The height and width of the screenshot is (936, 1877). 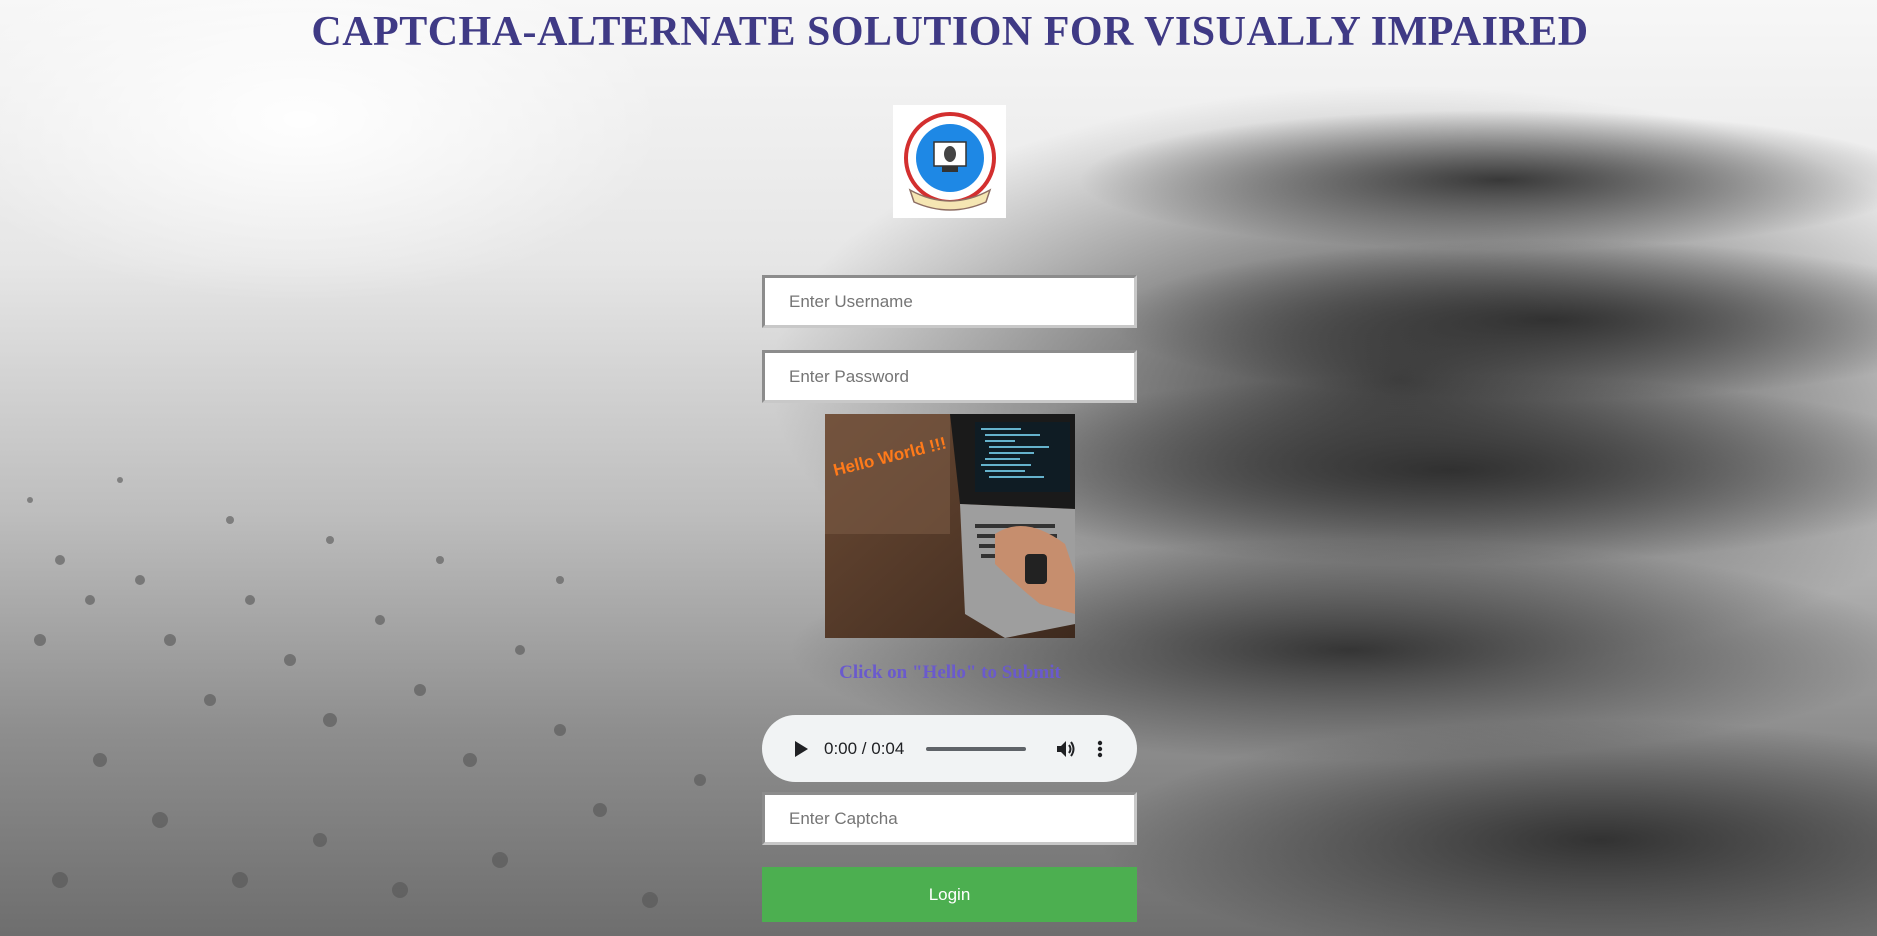 What do you see at coordinates (1066, 749) in the screenshot?
I see `volume-icon` at bounding box center [1066, 749].